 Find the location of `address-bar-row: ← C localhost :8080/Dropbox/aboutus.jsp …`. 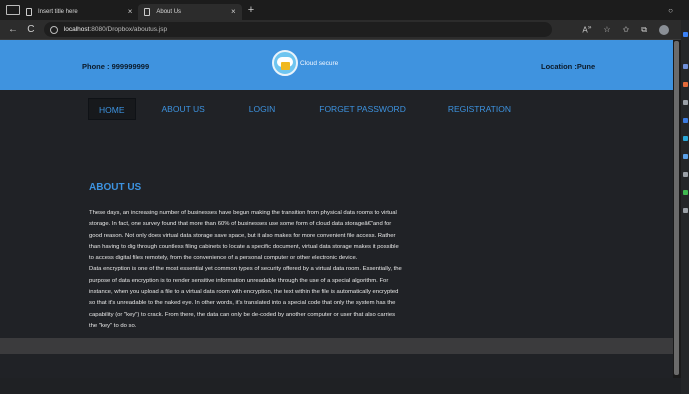

address-bar-row: ← C localhost :8080/Dropbox/aboutus.jsp … is located at coordinates (344, 30).